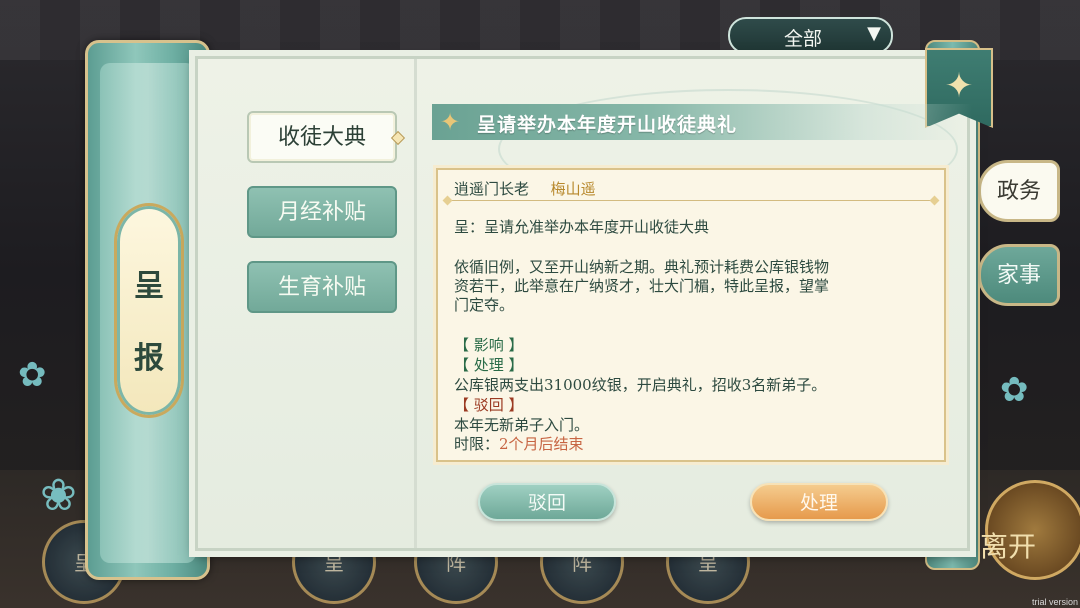 Image resolution: width=1080 pixels, height=608 pixels. I want to click on author-line: 逍遥门长老 梅山遥, so click(525, 188).